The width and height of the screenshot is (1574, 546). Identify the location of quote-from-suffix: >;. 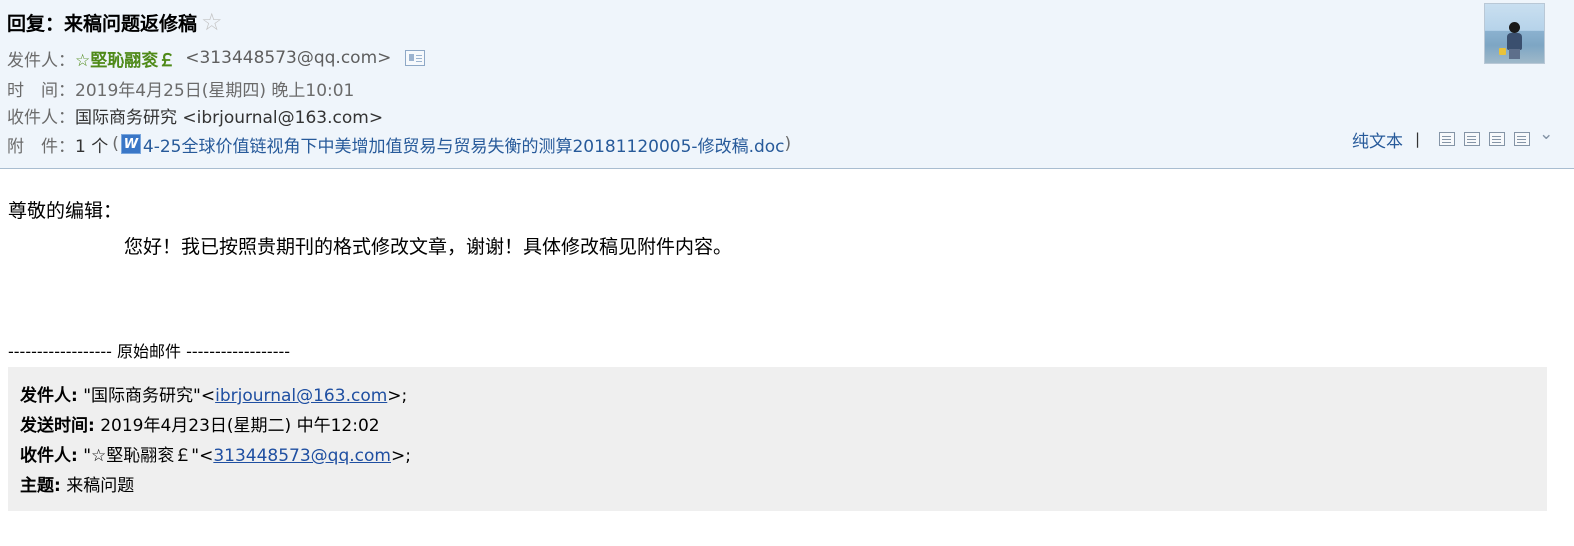
(397, 396).